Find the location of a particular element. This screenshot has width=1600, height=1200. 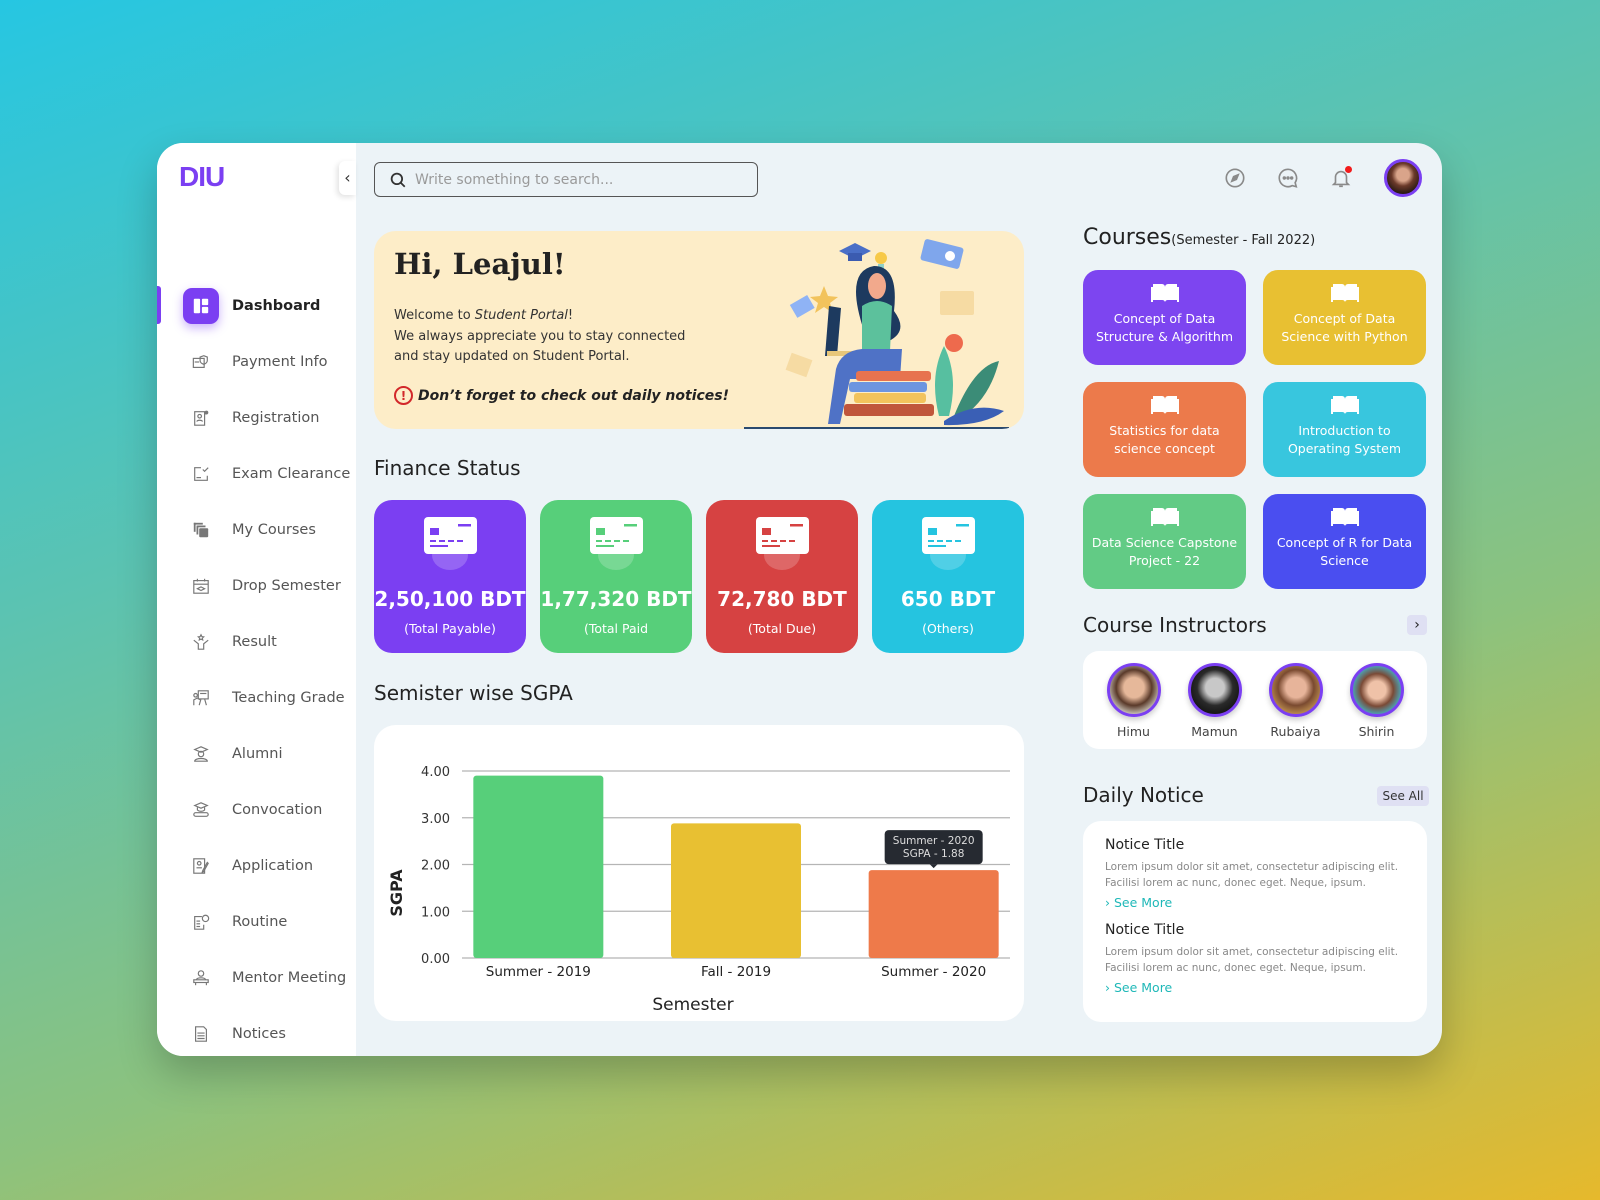

finance-card: 72,780 BDT (Total Due) is located at coordinates (782, 576).